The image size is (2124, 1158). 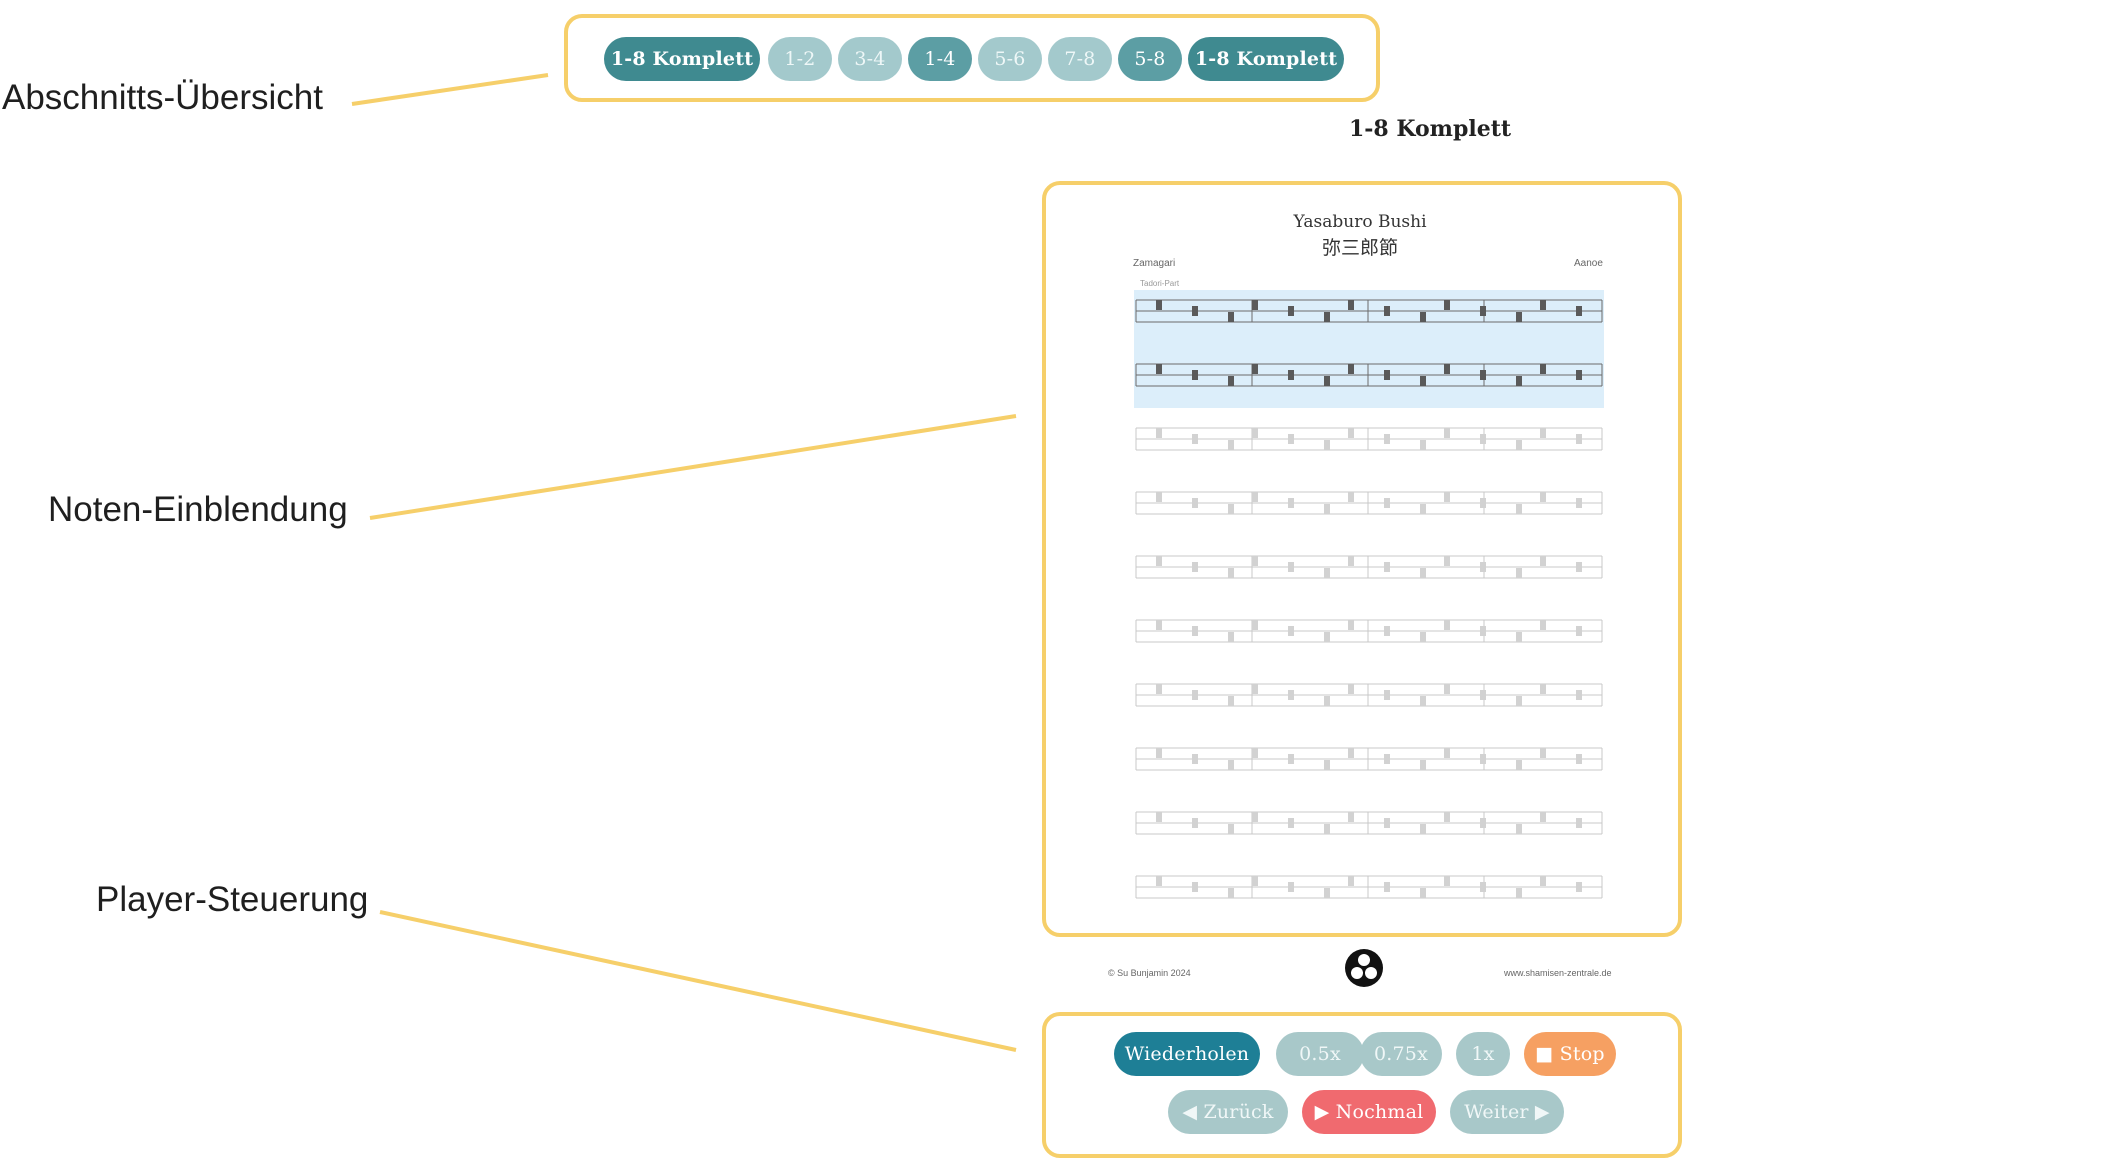 I want to click on back-button: ◀ Zurück, so click(x=1228, y=1112).